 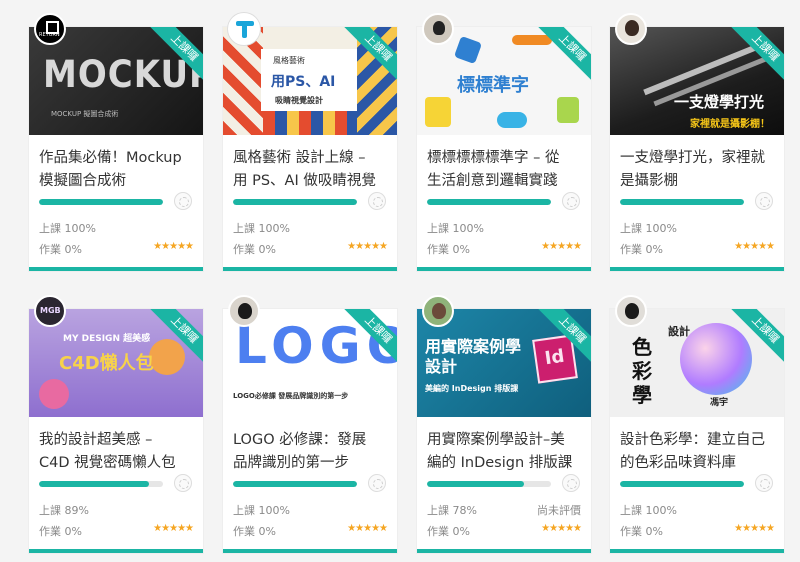 What do you see at coordinates (303, 82) in the screenshot?
I see `thumbnail-title: 用PS、AI` at bounding box center [303, 82].